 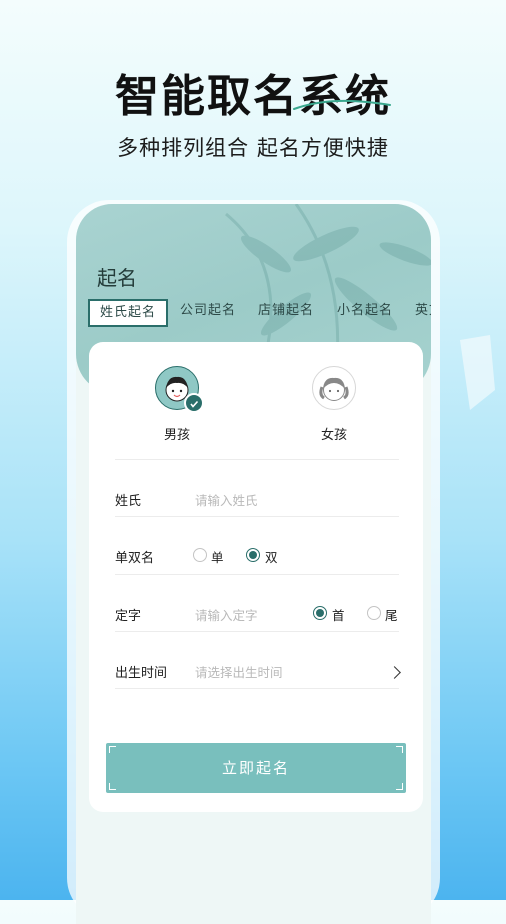 What do you see at coordinates (333, 435) in the screenshot?
I see `gender-label-girl: 女孩` at bounding box center [333, 435].